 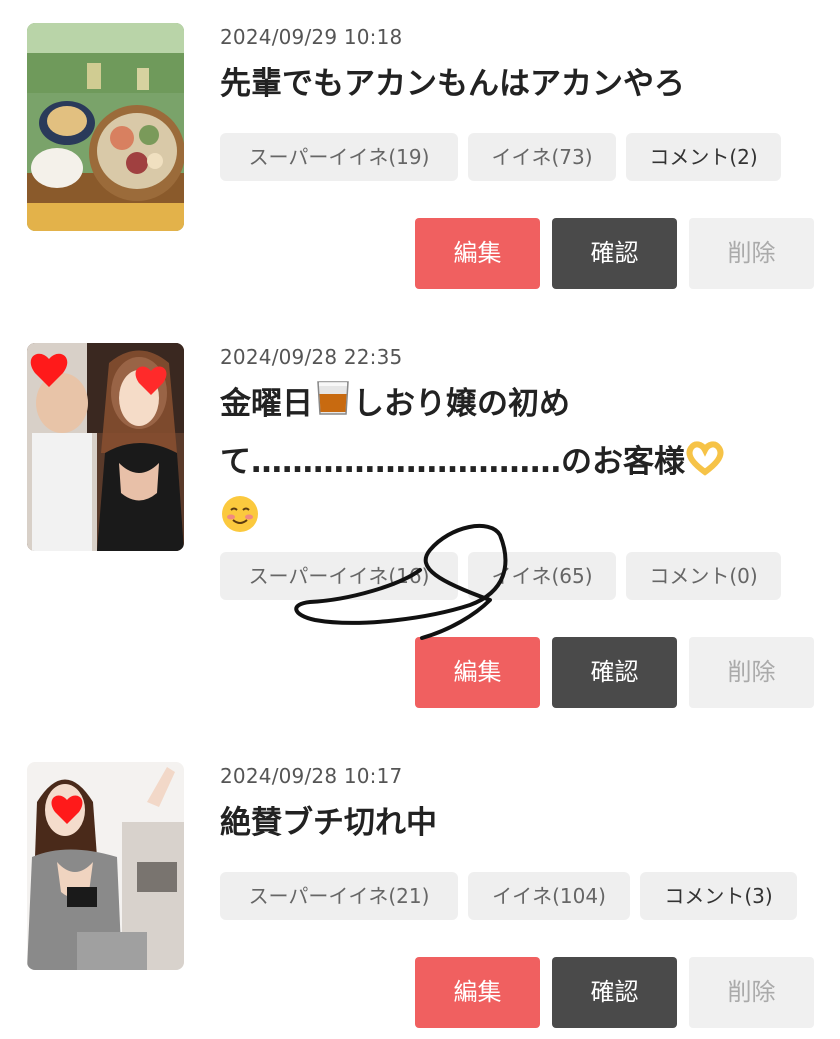 What do you see at coordinates (339, 896) in the screenshot?
I see `super-like-count: スーパーイイネ(21)` at bounding box center [339, 896].